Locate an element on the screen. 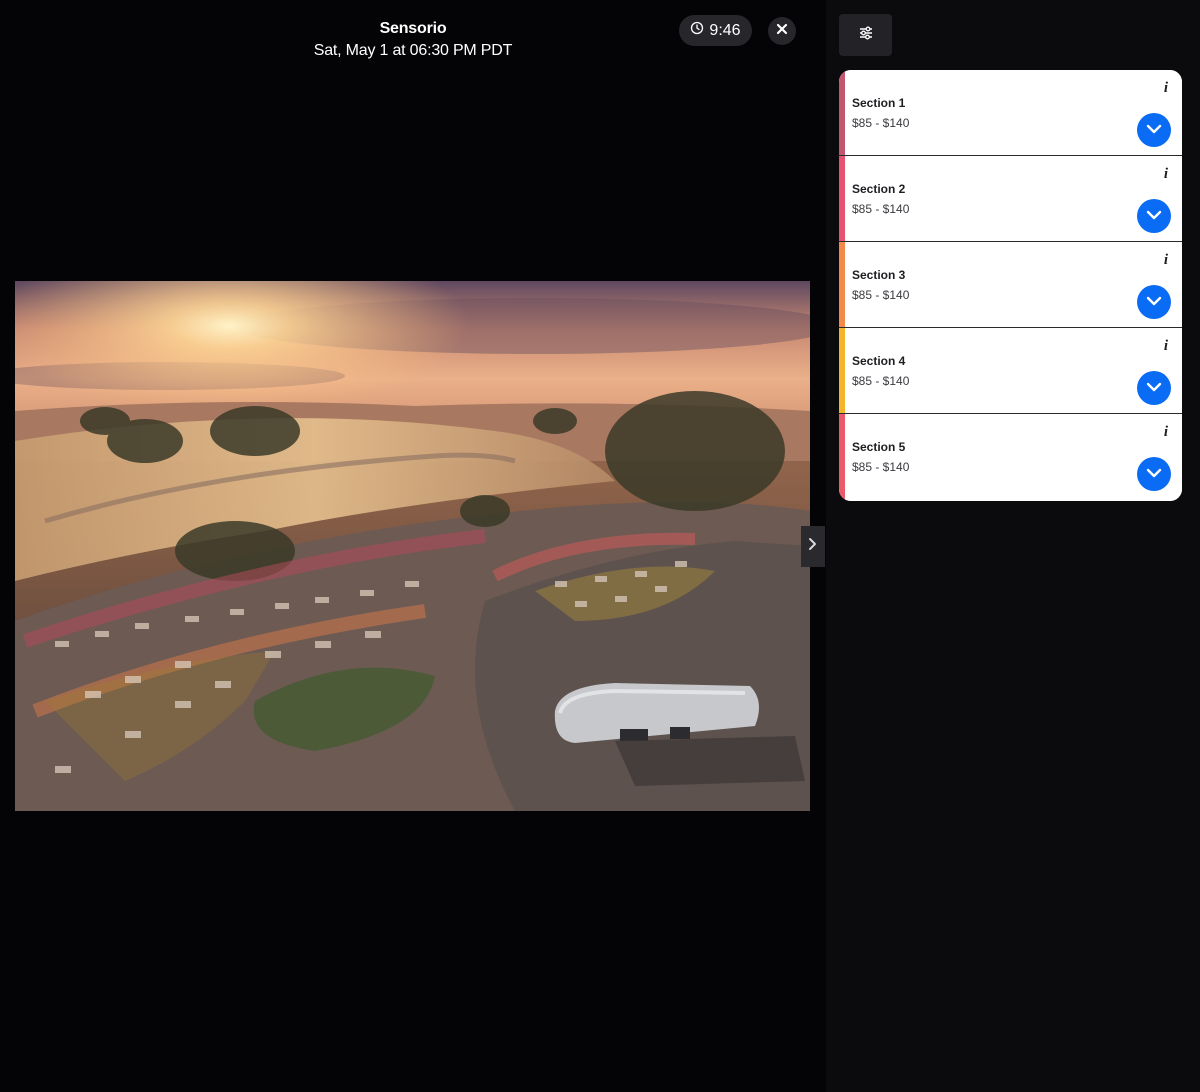 This screenshot has height=1092, width=1200. section-item: Section 1 $85 - $140 i is located at coordinates (1010, 113).